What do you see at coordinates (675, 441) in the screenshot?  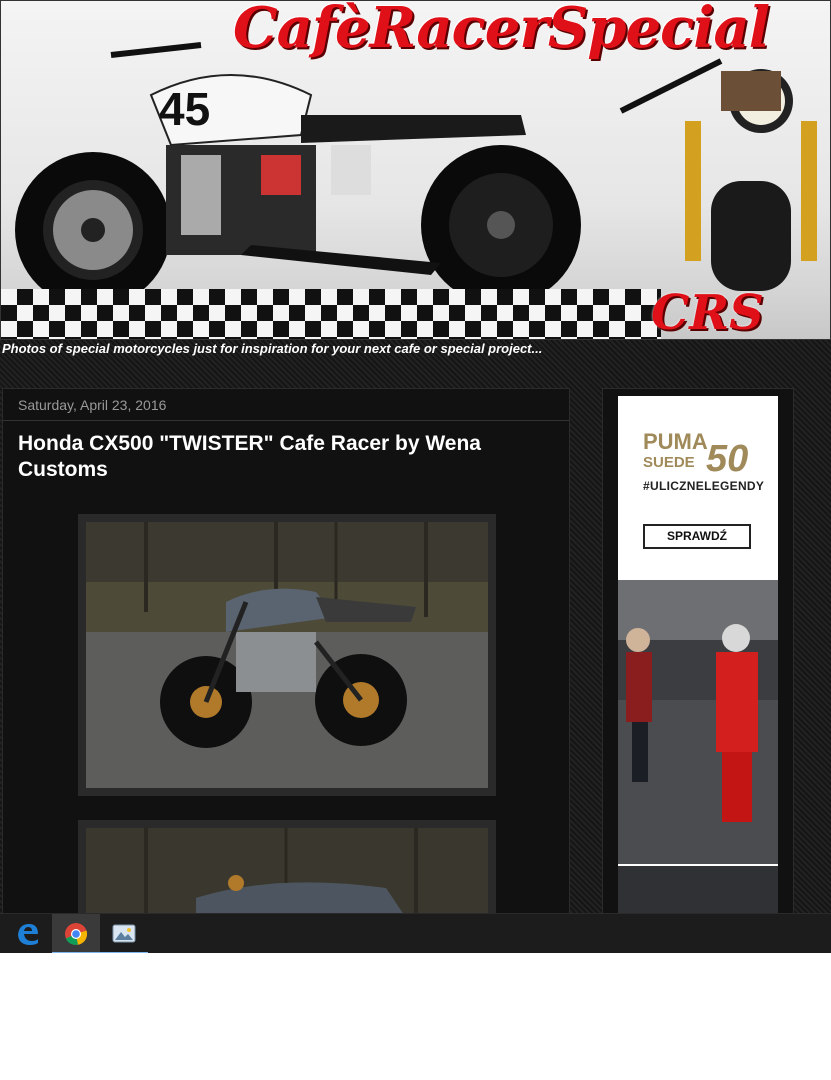 I see `ad-brand-logo: PUMA` at bounding box center [675, 441].